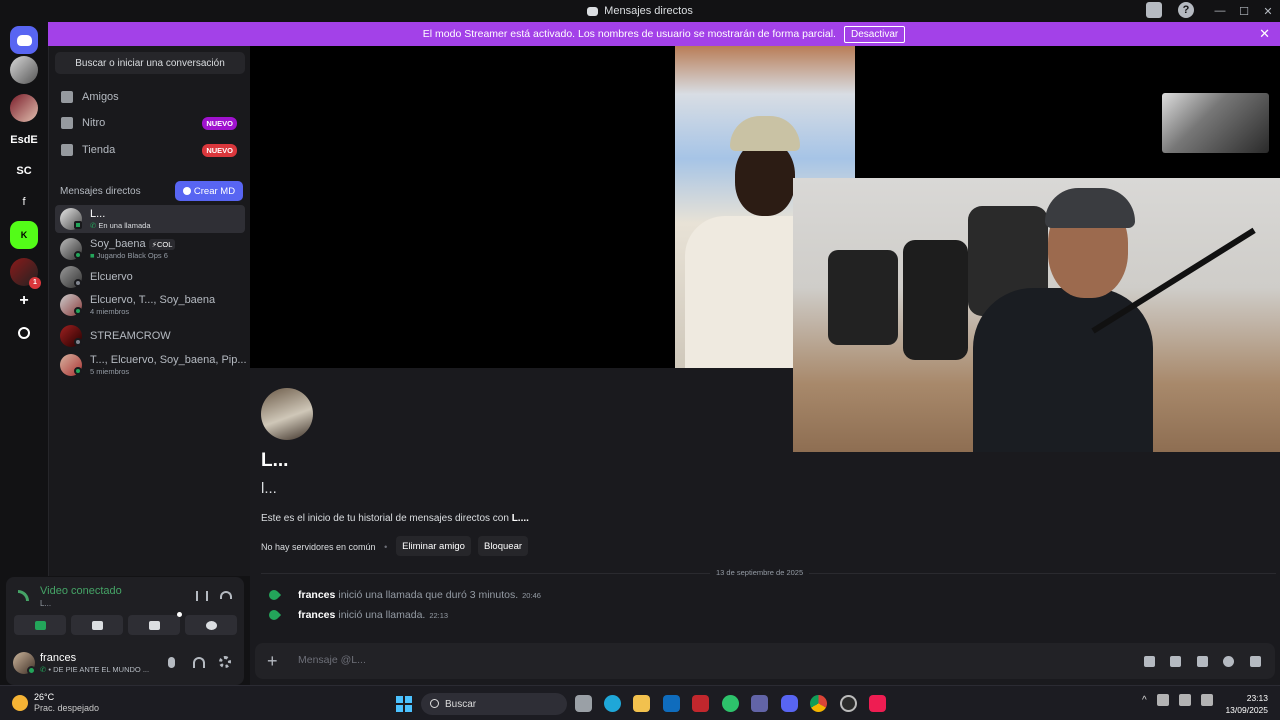  What do you see at coordinates (274, 595) in the screenshot?
I see `call-icon` at bounding box center [274, 595].